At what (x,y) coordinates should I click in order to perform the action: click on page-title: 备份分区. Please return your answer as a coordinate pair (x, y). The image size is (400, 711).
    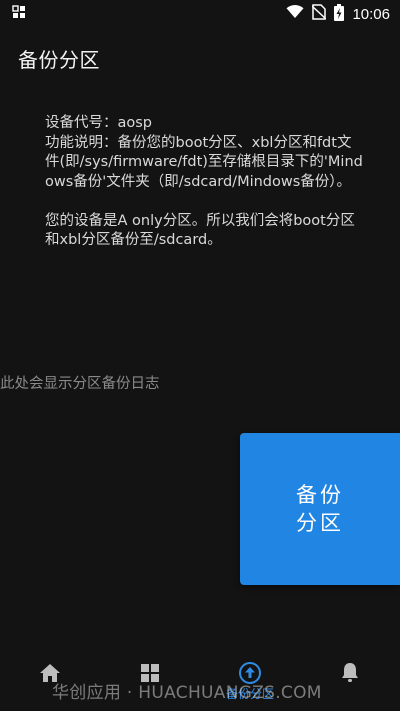
    Looking at the image, I should click on (59, 60).